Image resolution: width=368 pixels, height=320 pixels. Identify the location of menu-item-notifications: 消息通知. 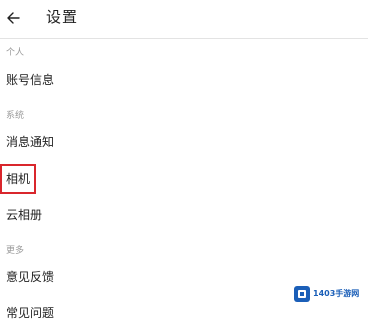
(30, 142).